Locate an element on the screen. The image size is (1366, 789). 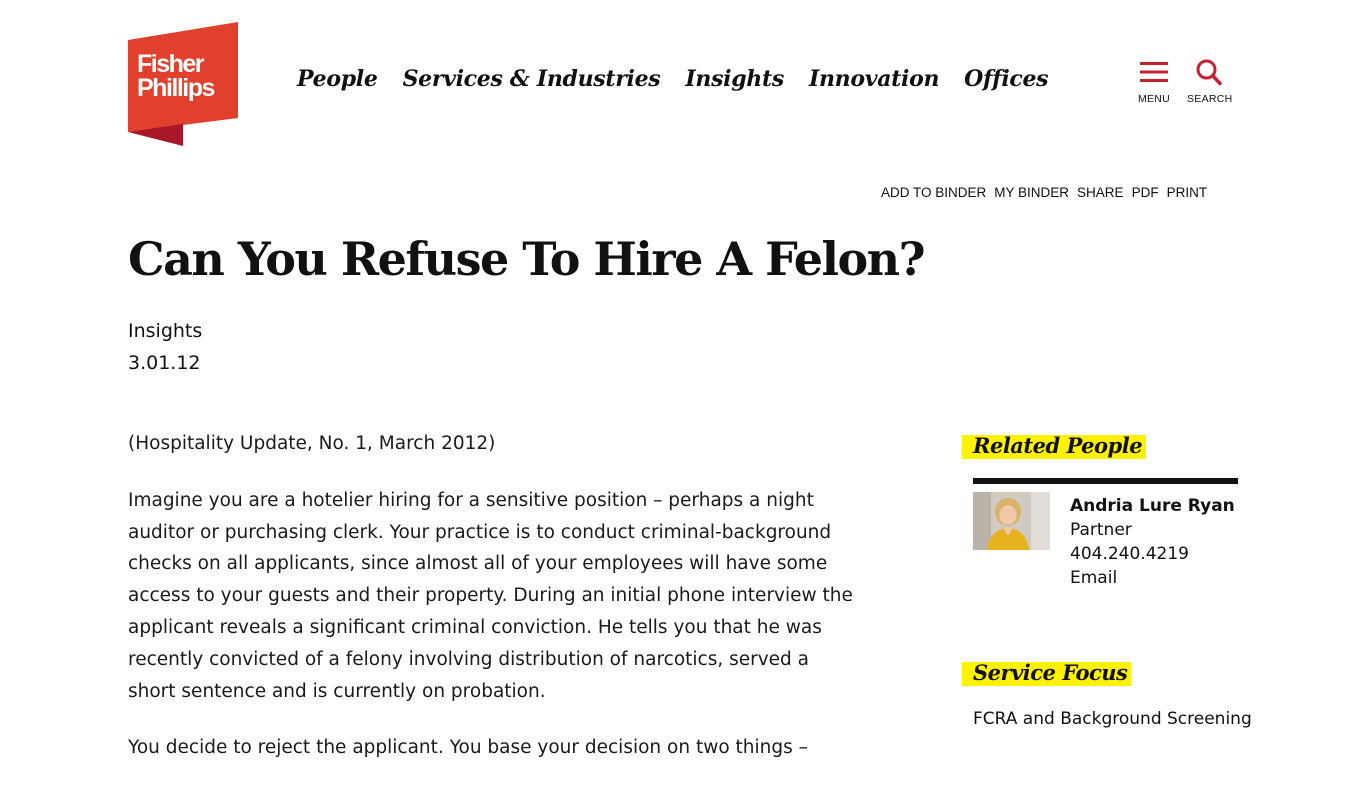
logo-line-2: Phillips is located at coordinates (176, 88).